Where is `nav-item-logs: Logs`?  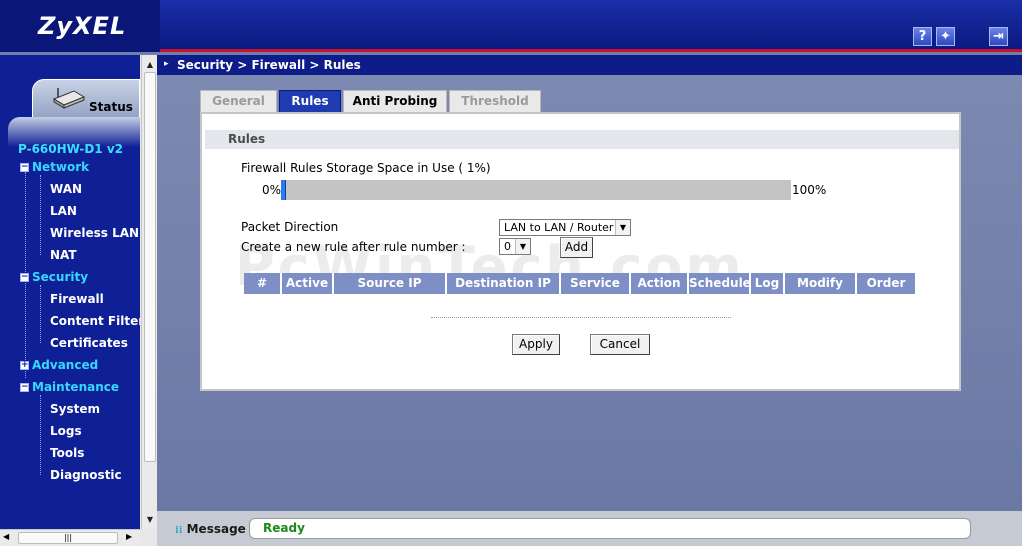
nav-item-logs: Logs is located at coordinates (66, 431).